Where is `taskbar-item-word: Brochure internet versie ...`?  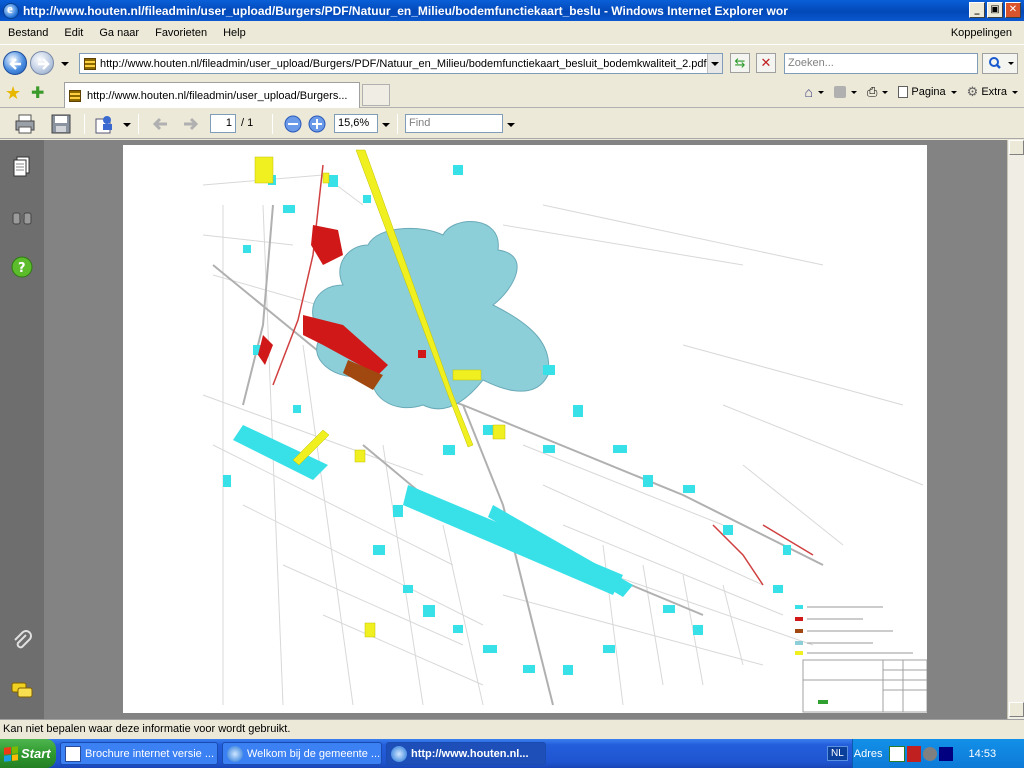 taskbar-item-word: Brochure internet versie ... is located at coordinates (139, 753).